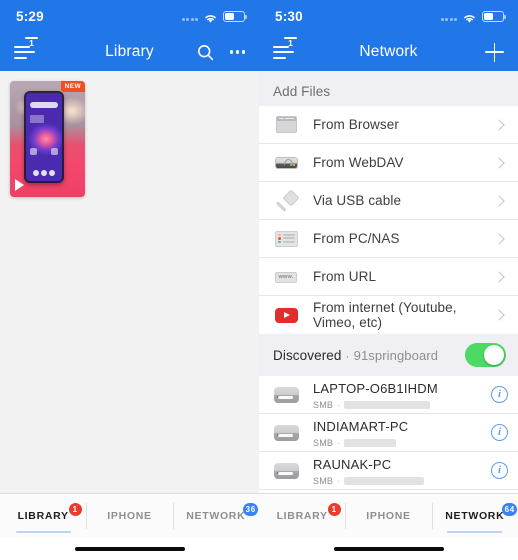 The height and width of the screenshot is (560, 518). I want to click on battery-icon, so click(494, 16).